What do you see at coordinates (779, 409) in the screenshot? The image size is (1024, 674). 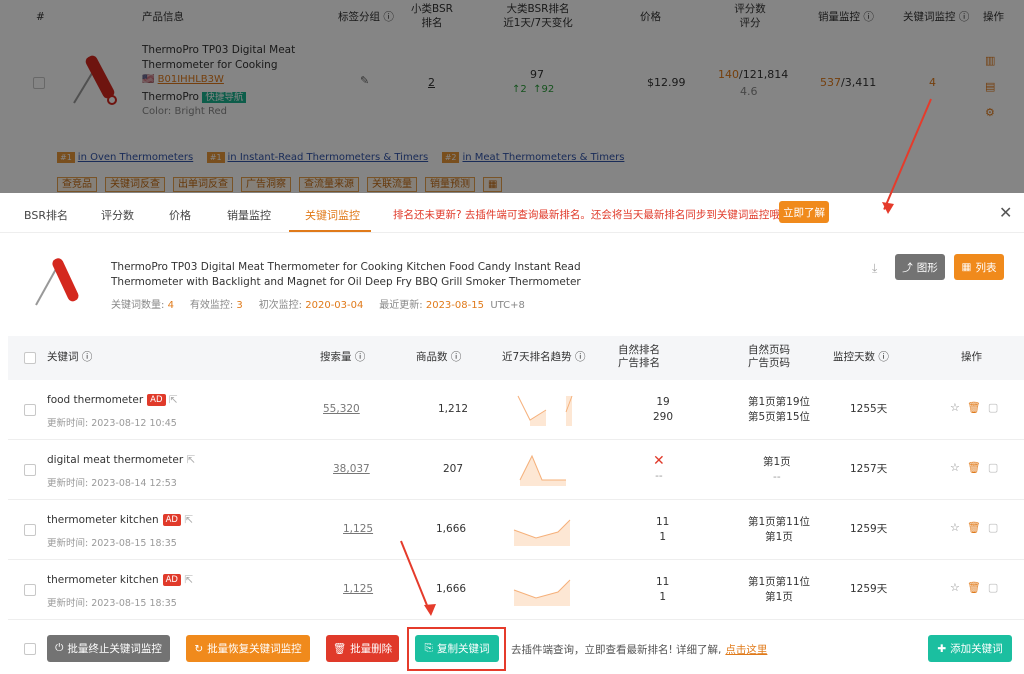 I see `page-values: 第1页第19位 第5页第15位` at bounding box center [779, 409].